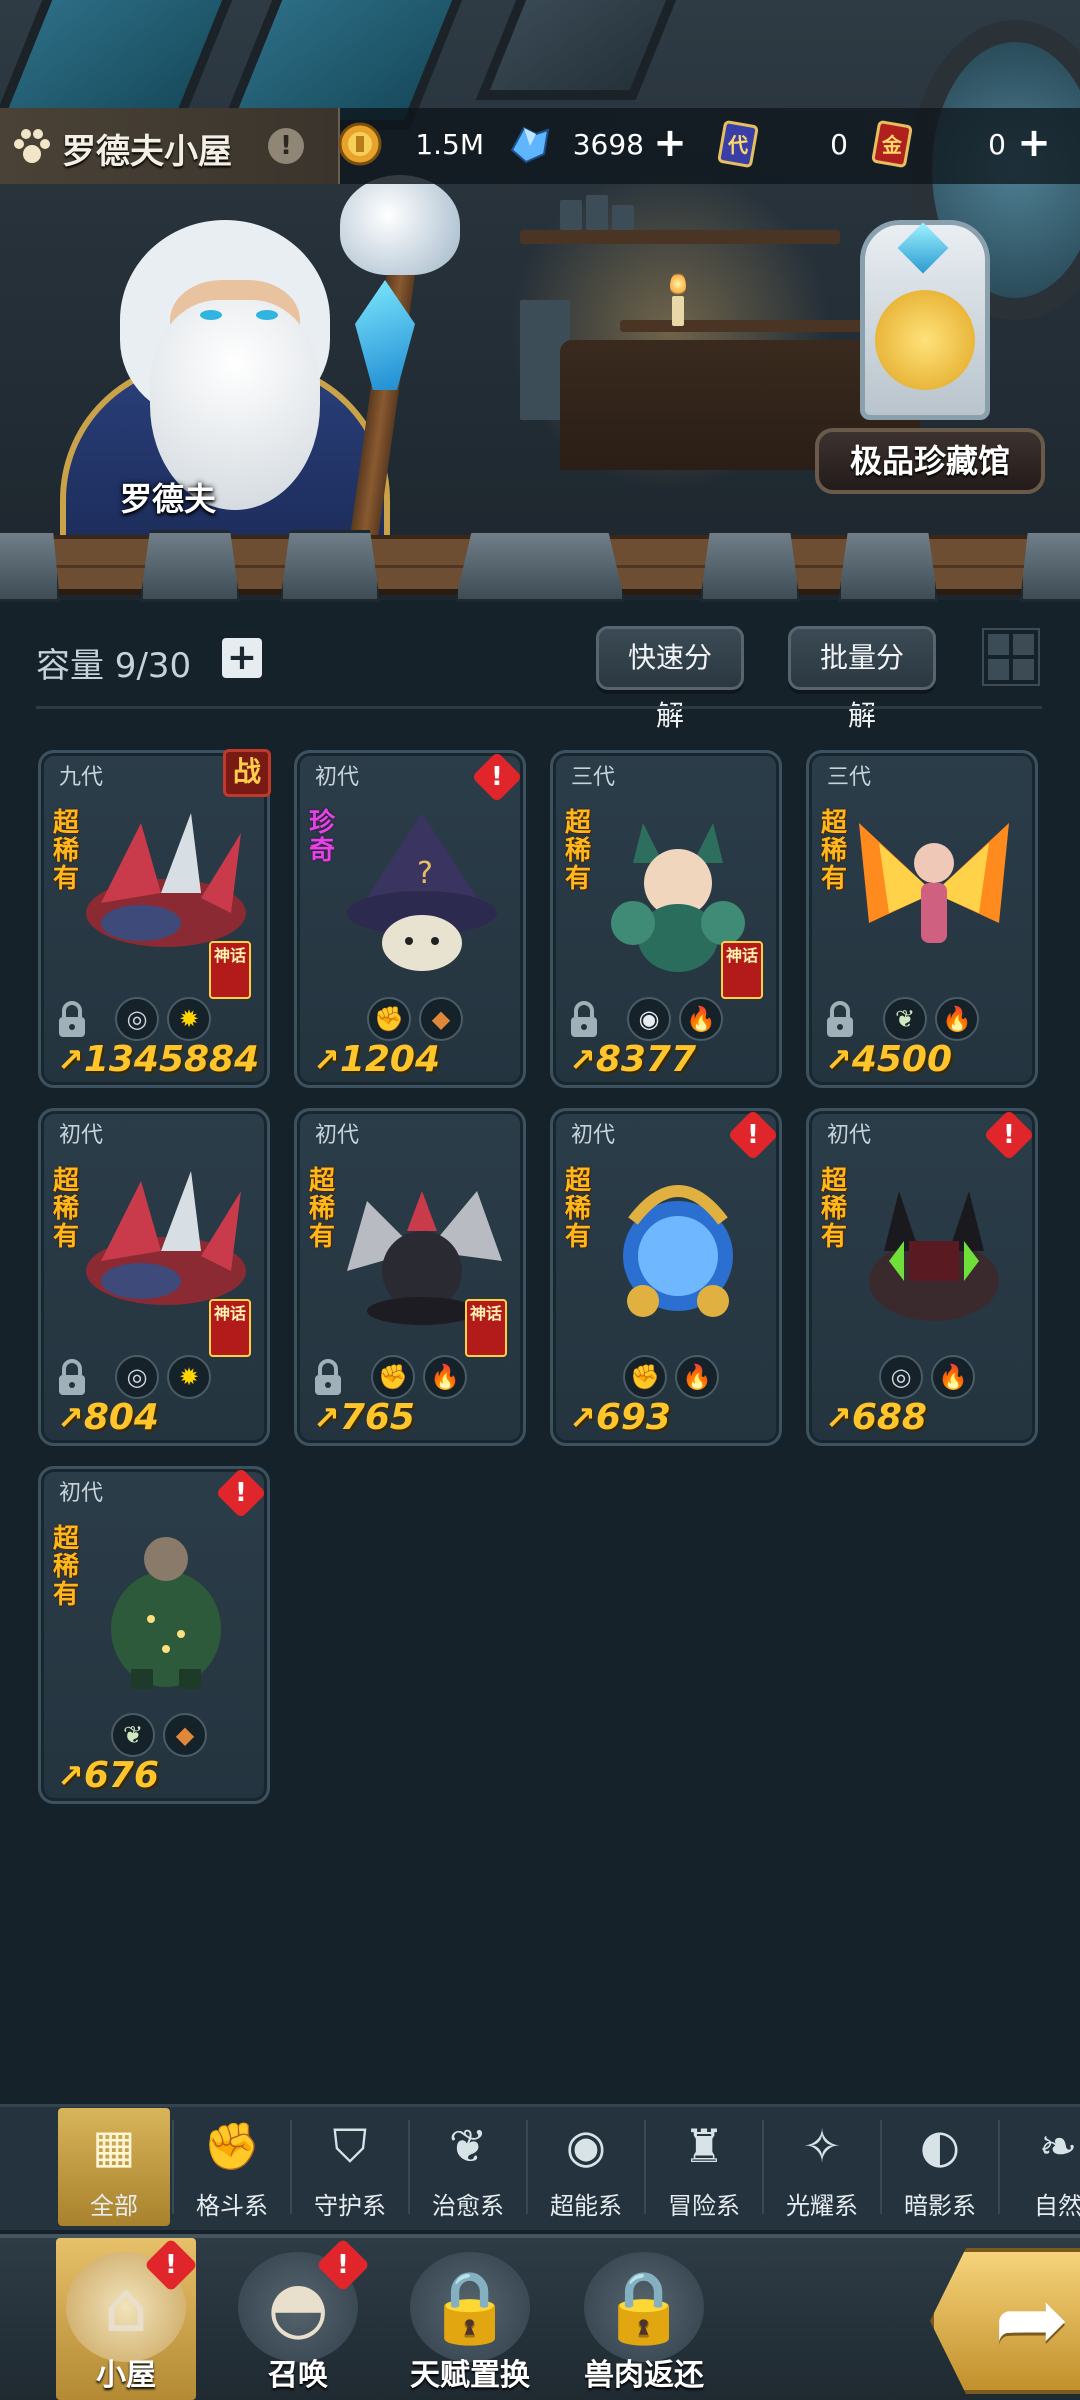 The image size is (1080, 2400). What do you see at coordinates (892, 144) in the screenshot?
I see `gold-card-icon: 金` at bounding box center [892, 144].